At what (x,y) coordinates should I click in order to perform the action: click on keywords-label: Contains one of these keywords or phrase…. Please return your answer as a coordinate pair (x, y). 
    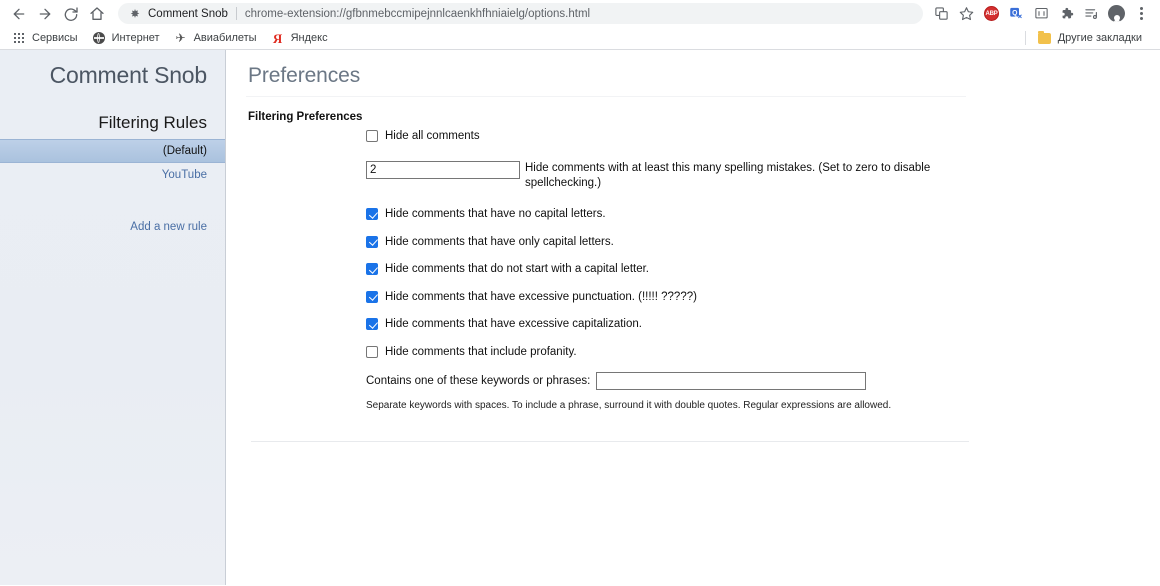
    Looking at the image, I should click on (478, 381).